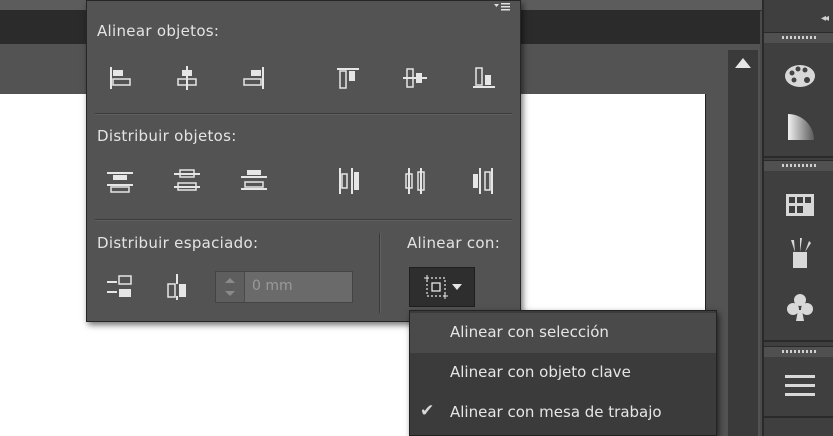  What do you see at coordinates (230, 293) in the screenshot?
I see `stepper-down-icon` at bounding box center [230, 293].